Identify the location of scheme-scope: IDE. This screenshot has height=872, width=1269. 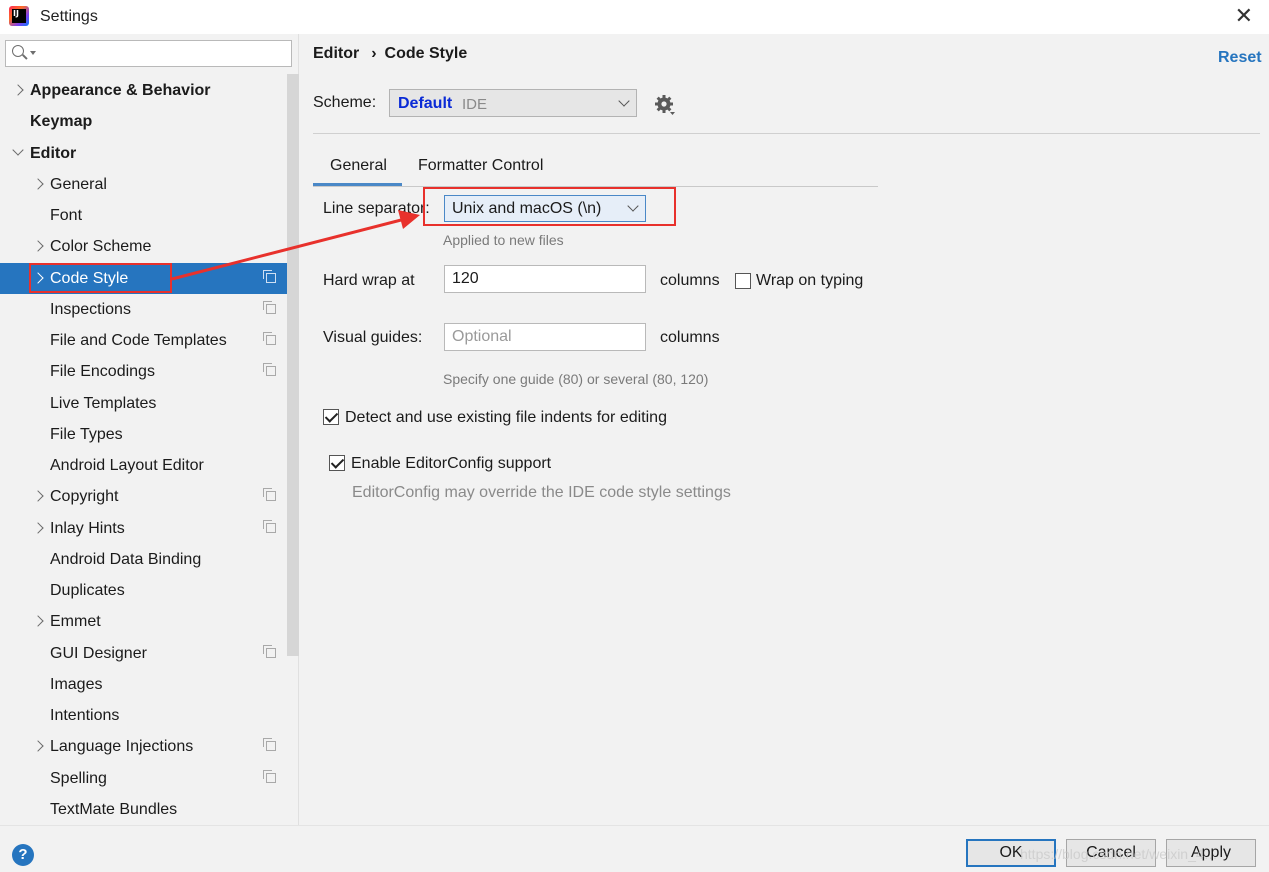
(475, 104).